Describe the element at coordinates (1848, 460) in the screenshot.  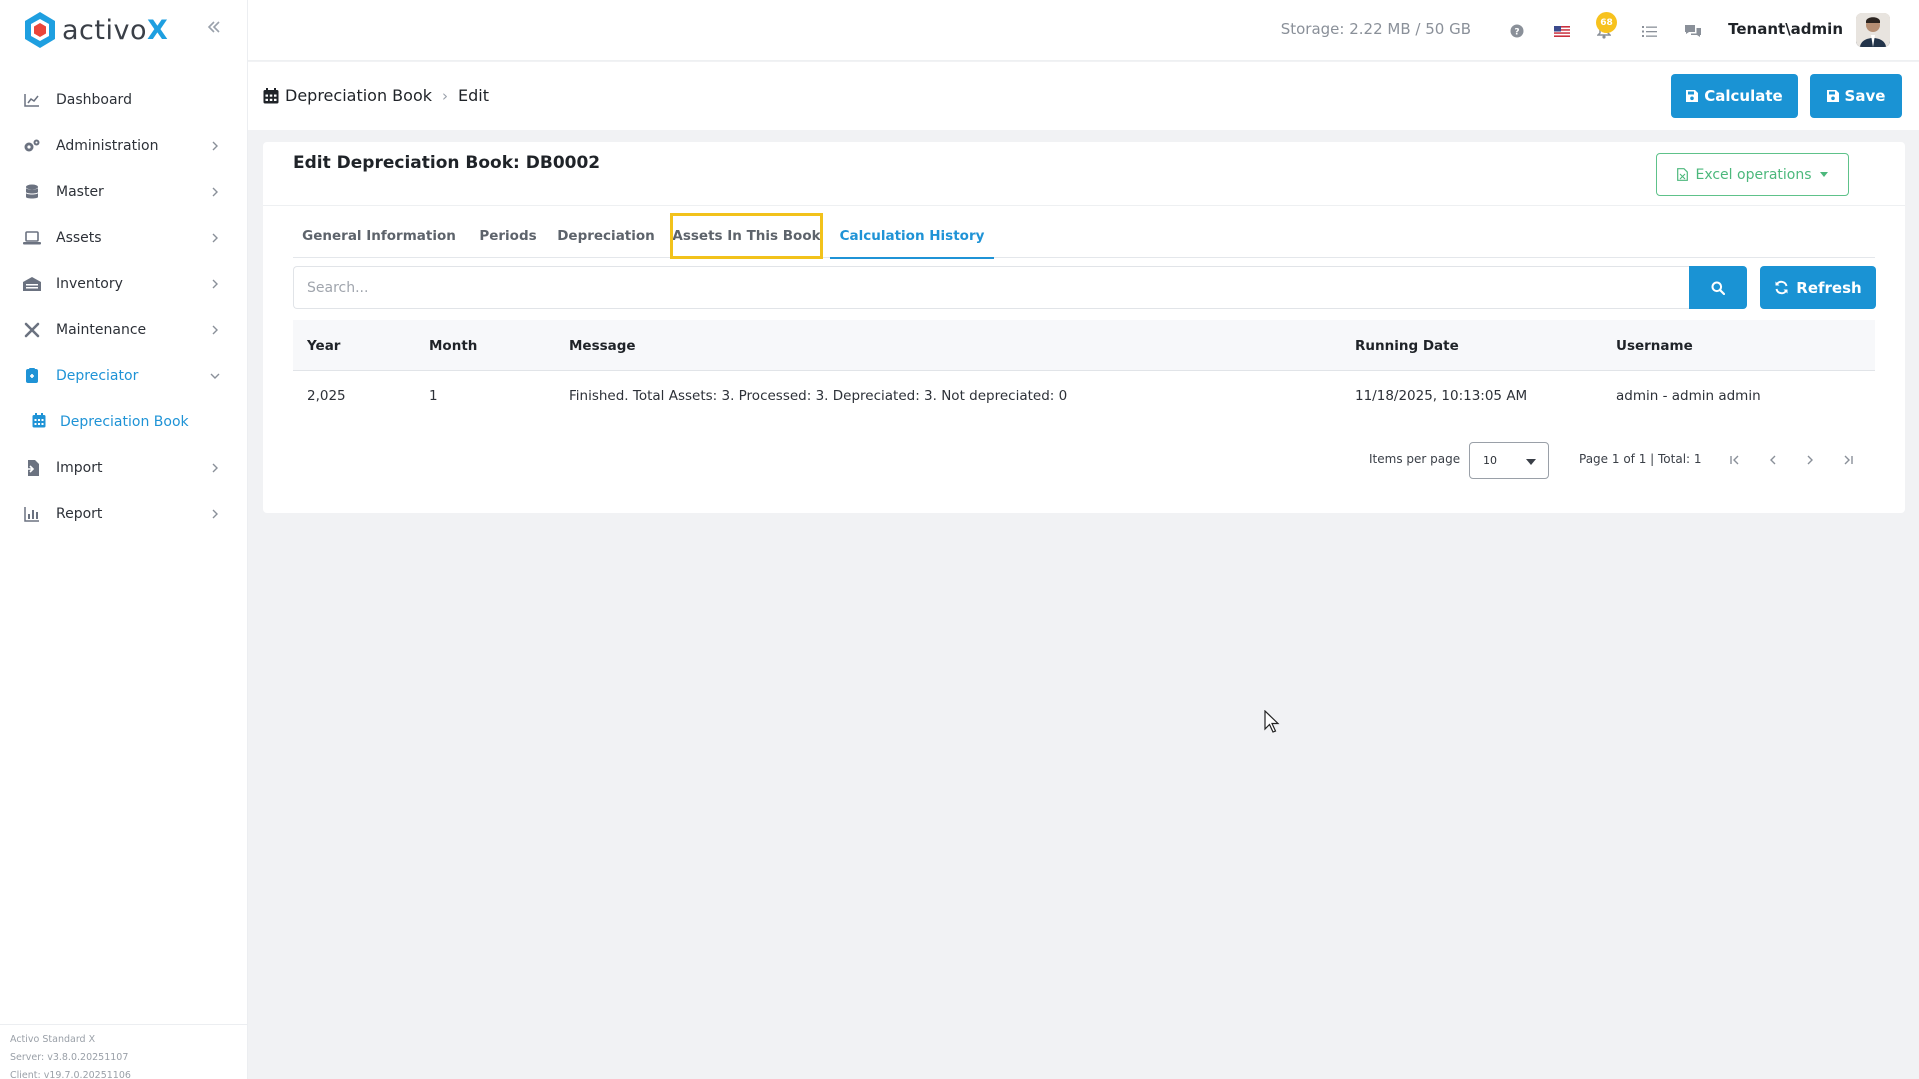
I see `last-page-icon` at that location.